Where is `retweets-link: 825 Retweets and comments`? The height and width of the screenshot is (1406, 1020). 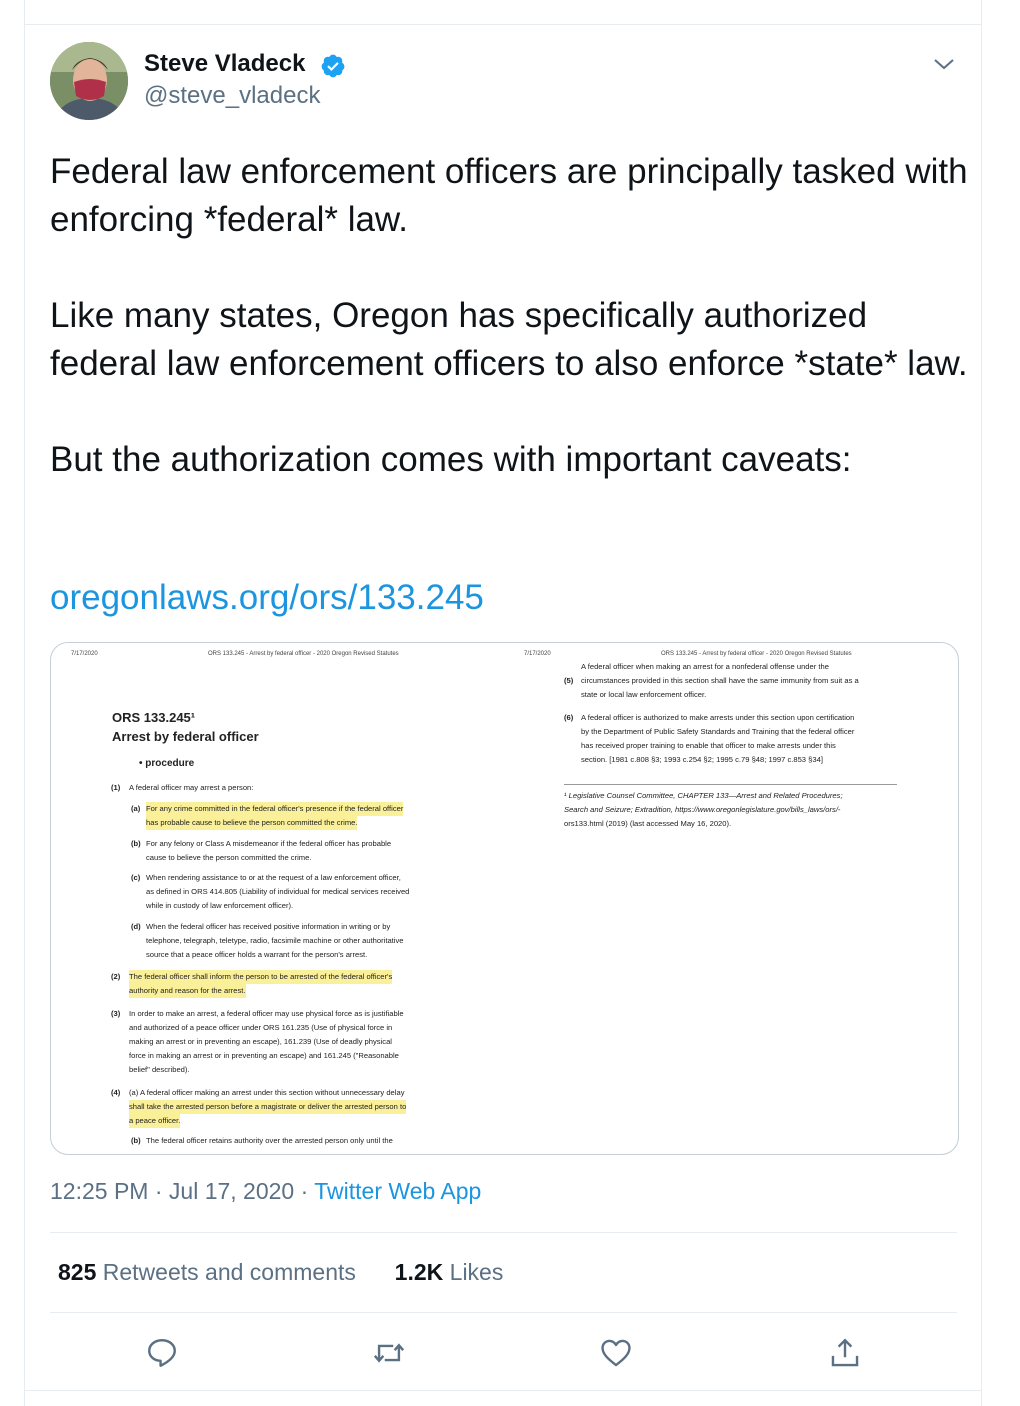
retweets-link: 825 Retweets and comments is located at coordinates (207, 1272).